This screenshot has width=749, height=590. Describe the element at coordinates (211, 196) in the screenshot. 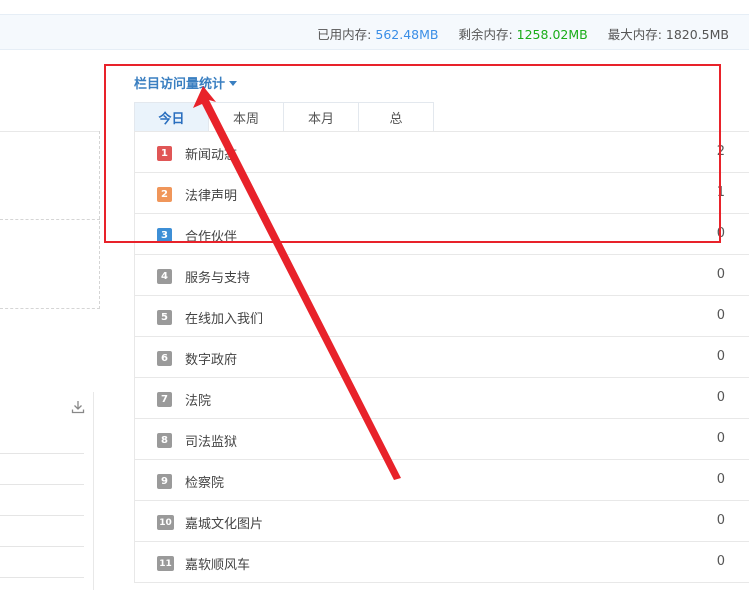

I see `column-name: 法律声明` at that location.